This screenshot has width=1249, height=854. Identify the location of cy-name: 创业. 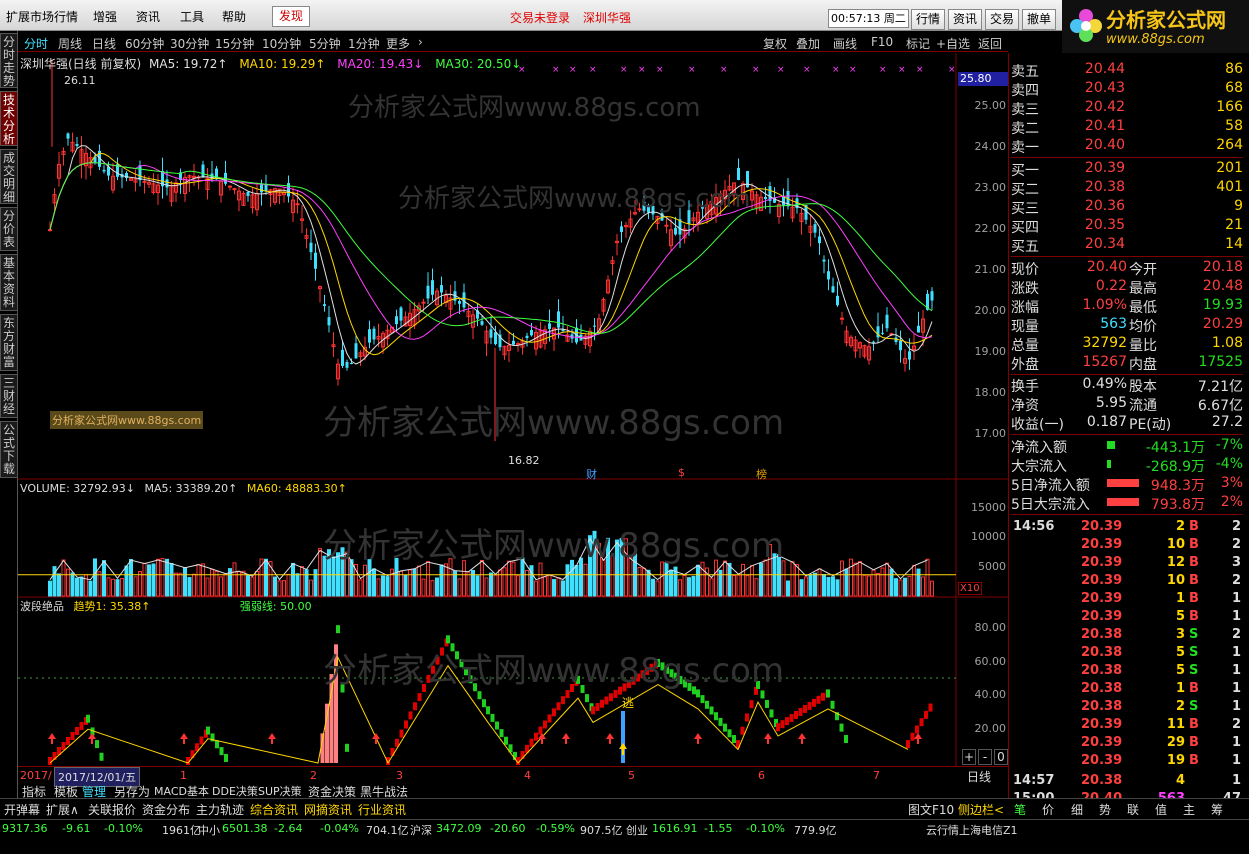
(637, 830).